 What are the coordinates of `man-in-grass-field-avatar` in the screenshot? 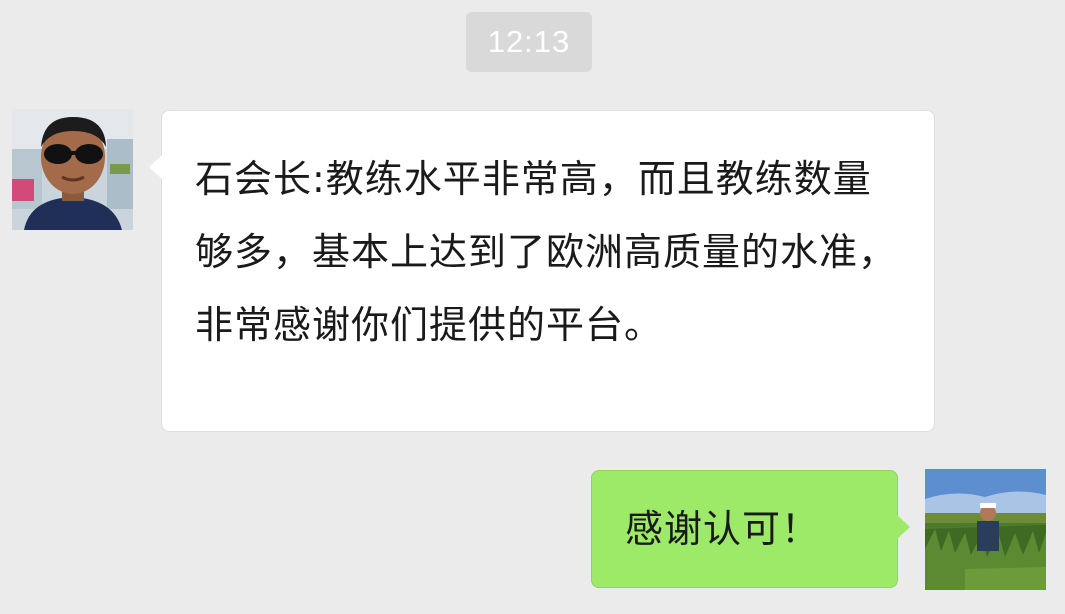 It's located at (985, 529).